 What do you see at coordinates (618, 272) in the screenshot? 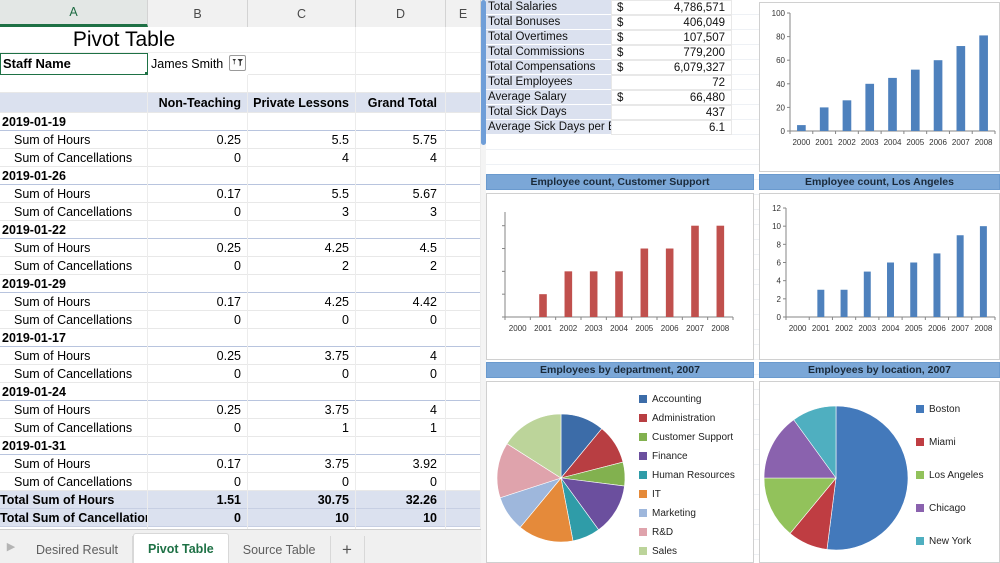
I see `employee-count-customer-support-svg: 2000 2001 2002 2003 2004 2005 2006 2007 2008` at bounding box center [618, 272].